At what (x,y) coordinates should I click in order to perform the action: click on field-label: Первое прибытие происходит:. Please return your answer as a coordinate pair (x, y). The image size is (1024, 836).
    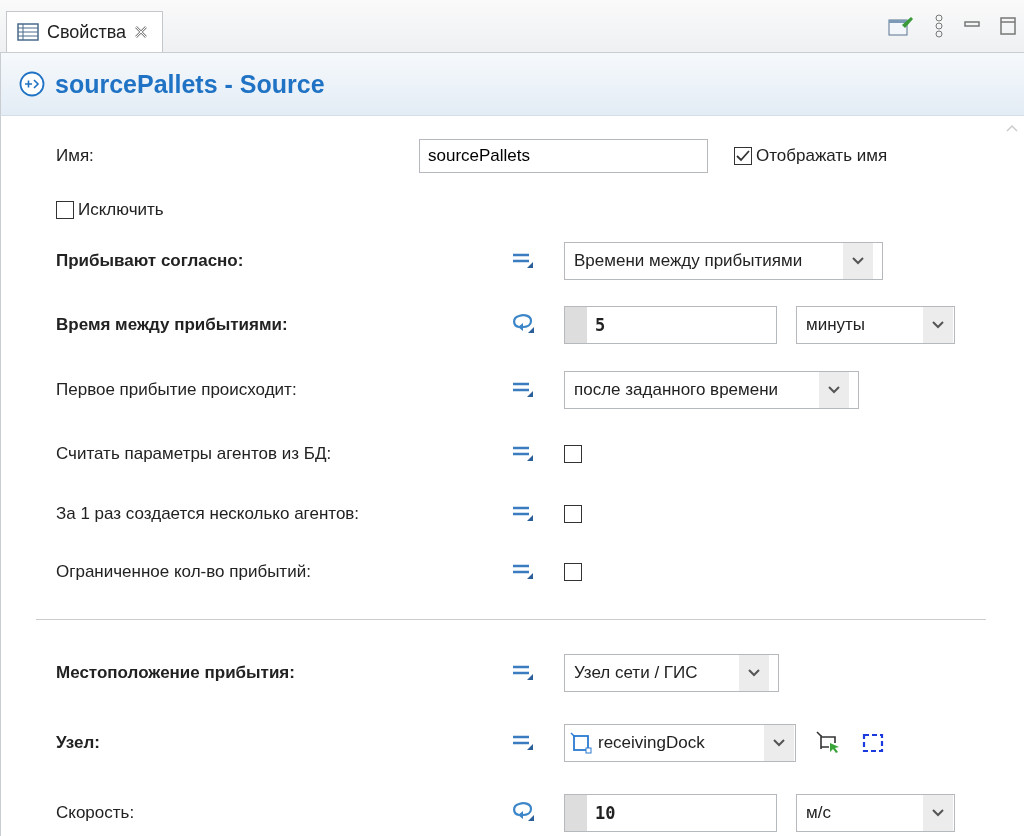
    Looking at the image, I should click on (177, 389).